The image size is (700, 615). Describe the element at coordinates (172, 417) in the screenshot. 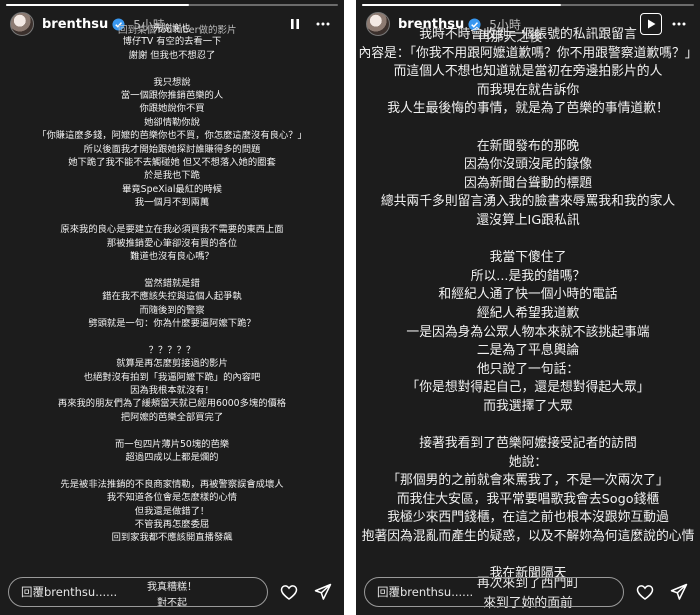

I see `story-text-line: 把阿嬤的芭樂全部買完了` at that location.